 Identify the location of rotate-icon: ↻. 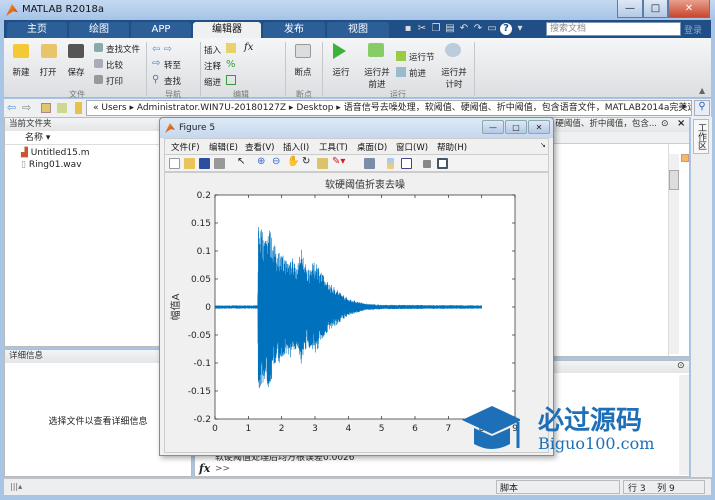
(306, 161).